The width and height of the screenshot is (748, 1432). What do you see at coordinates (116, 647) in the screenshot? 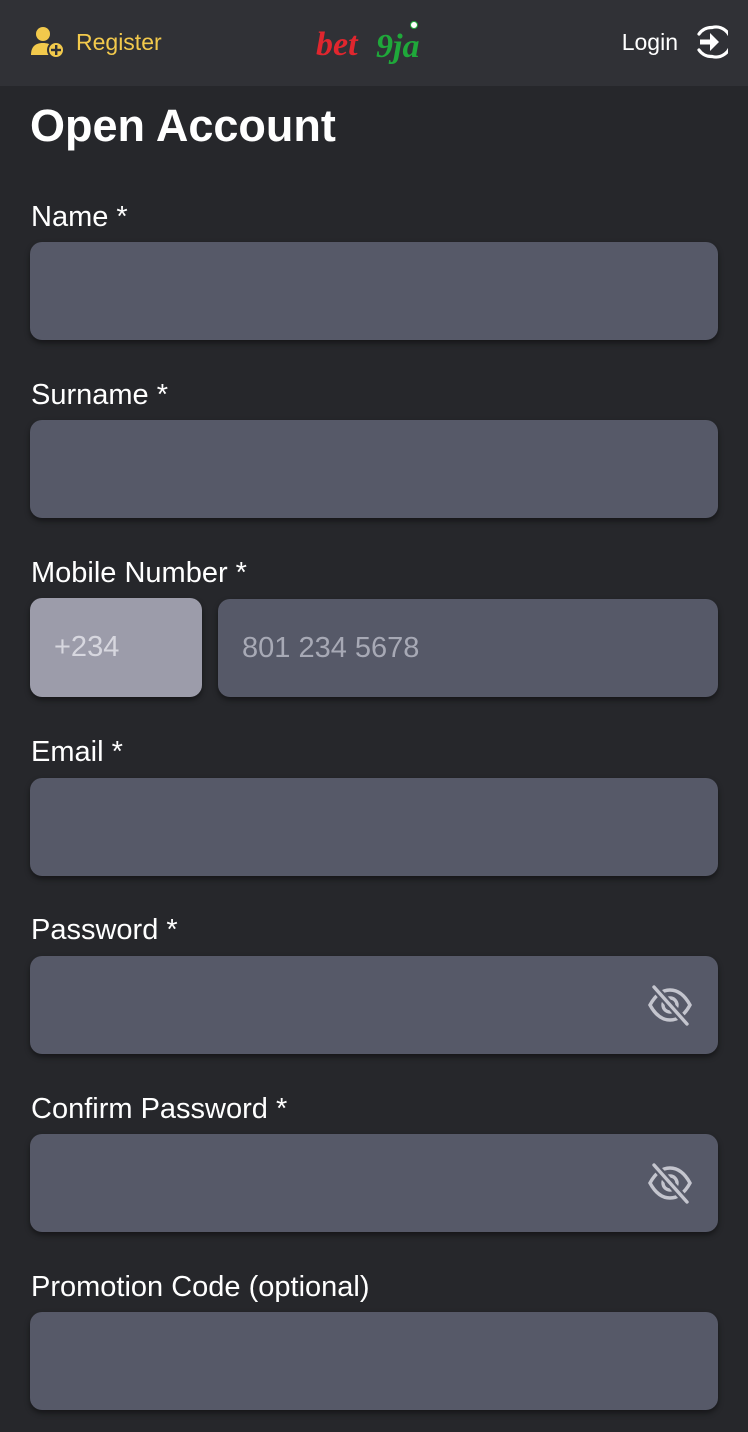
I see `country-code-prefix: +234` at bounding box center [116, 647].